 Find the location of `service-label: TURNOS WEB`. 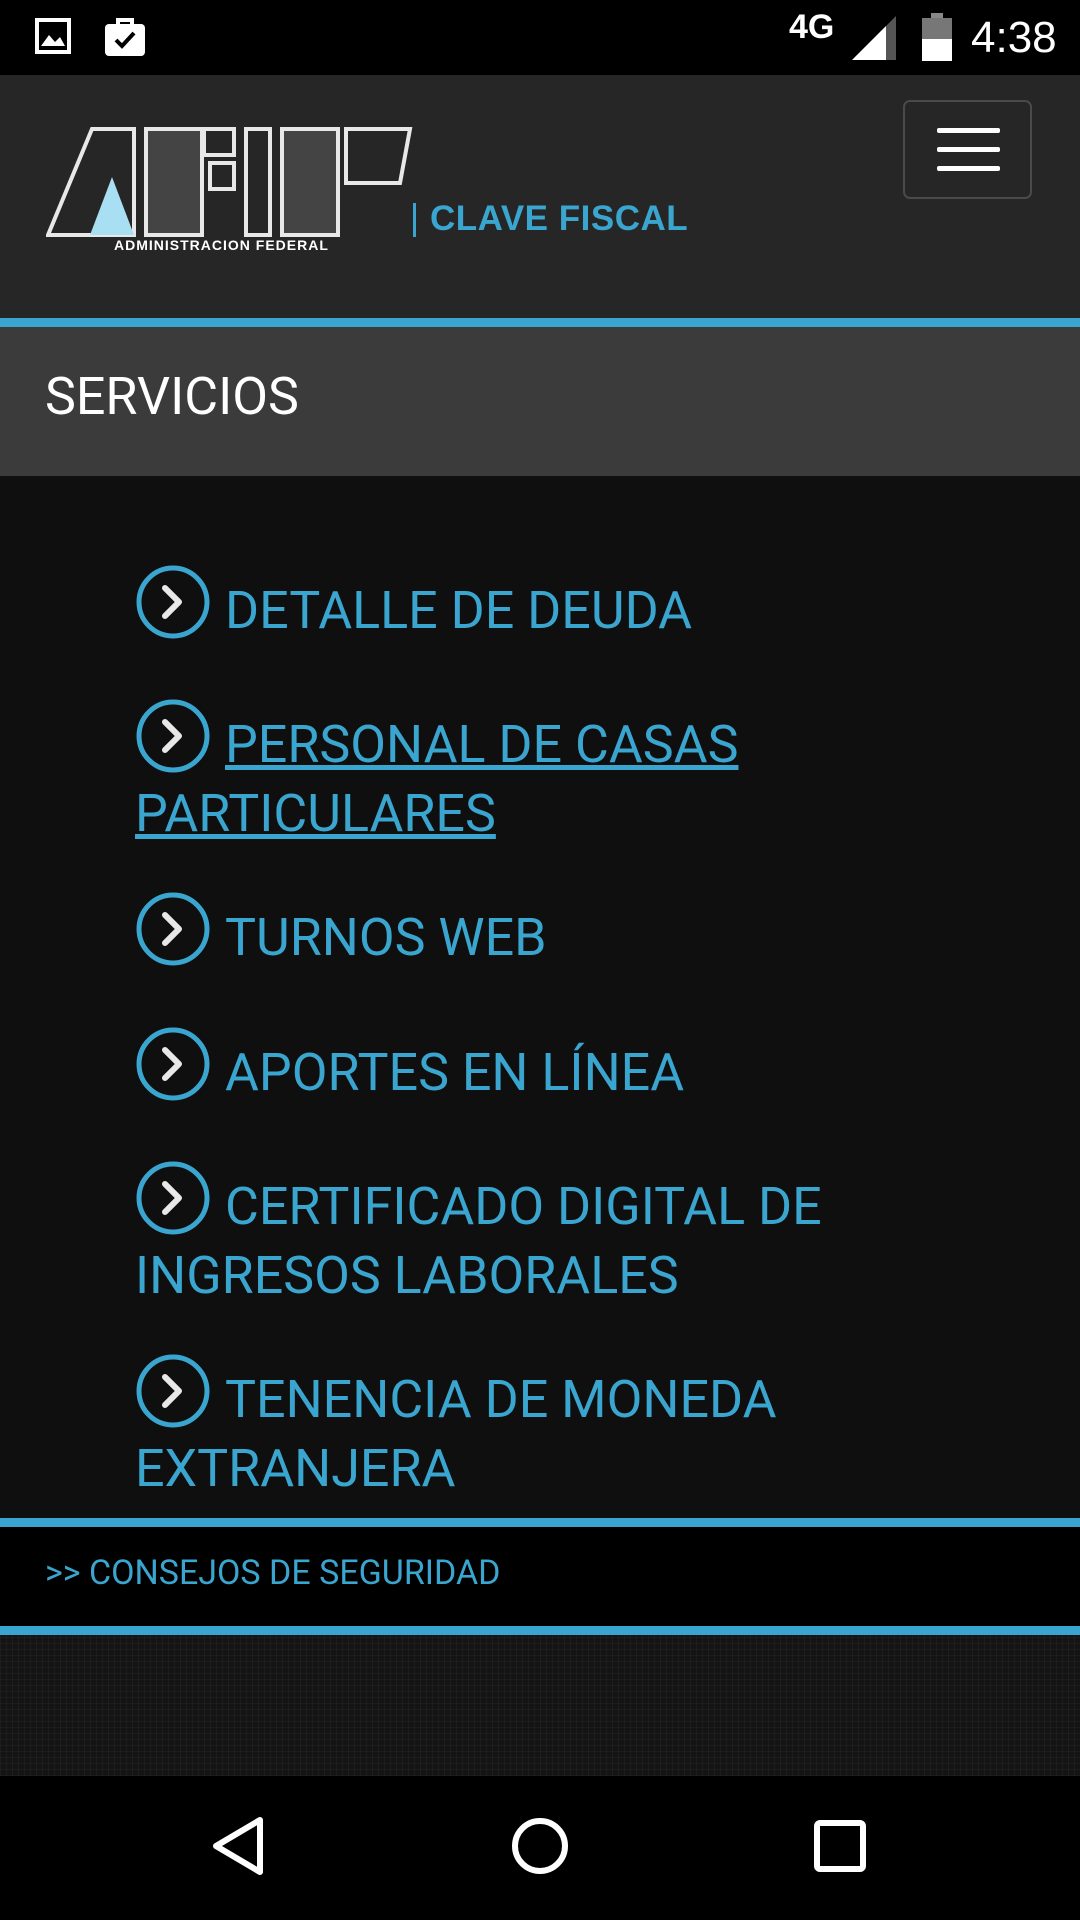

service-label: TURNOS WEB is located at coordinates (386, 937).